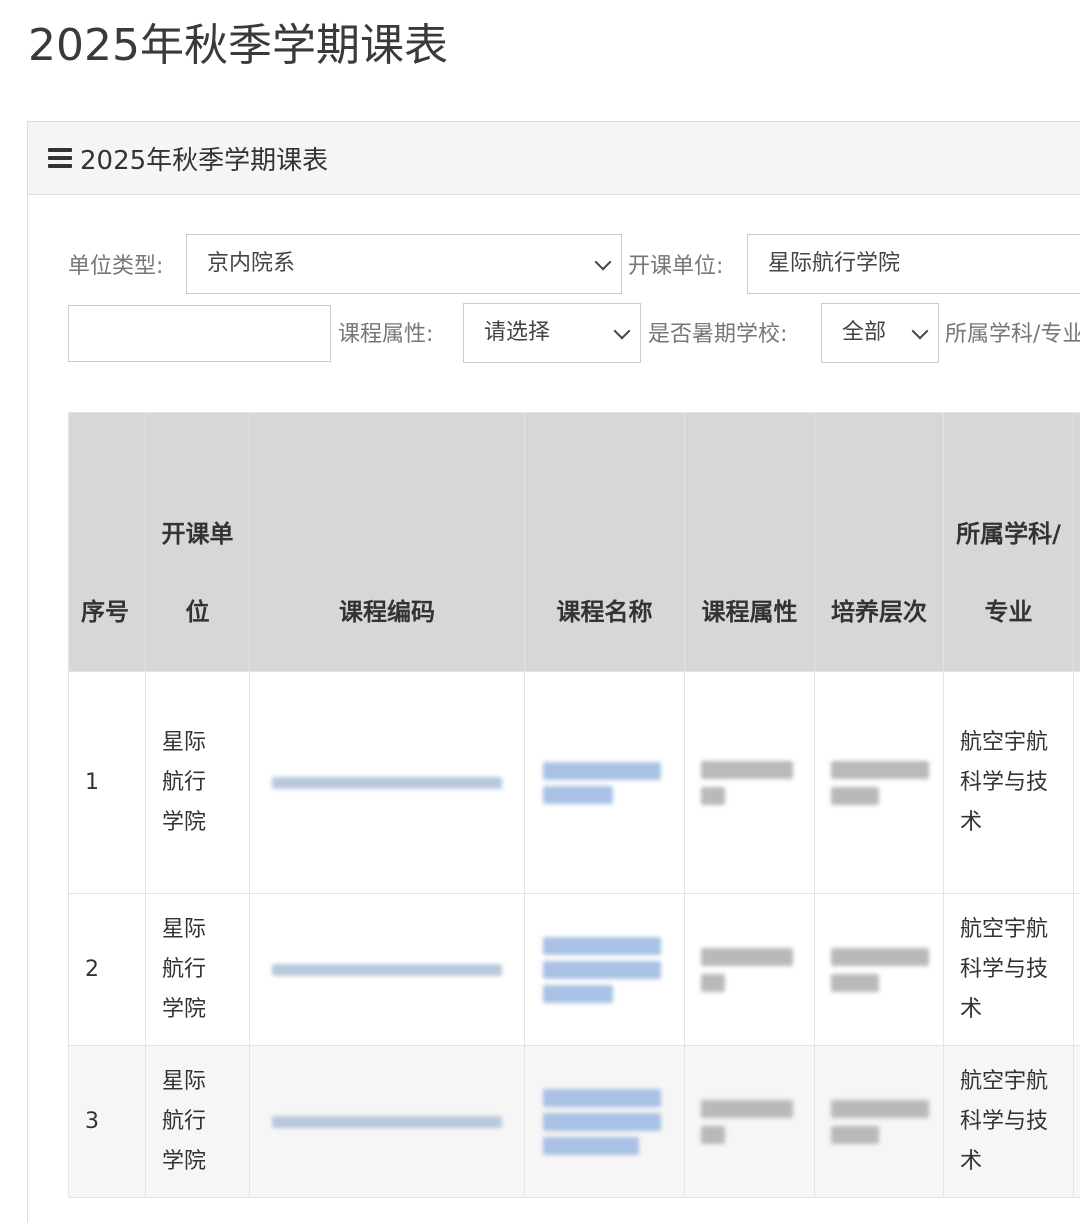  Describe the element at coordinates (1077, 542) in the screenshot. I see `header-overflow` at that location.